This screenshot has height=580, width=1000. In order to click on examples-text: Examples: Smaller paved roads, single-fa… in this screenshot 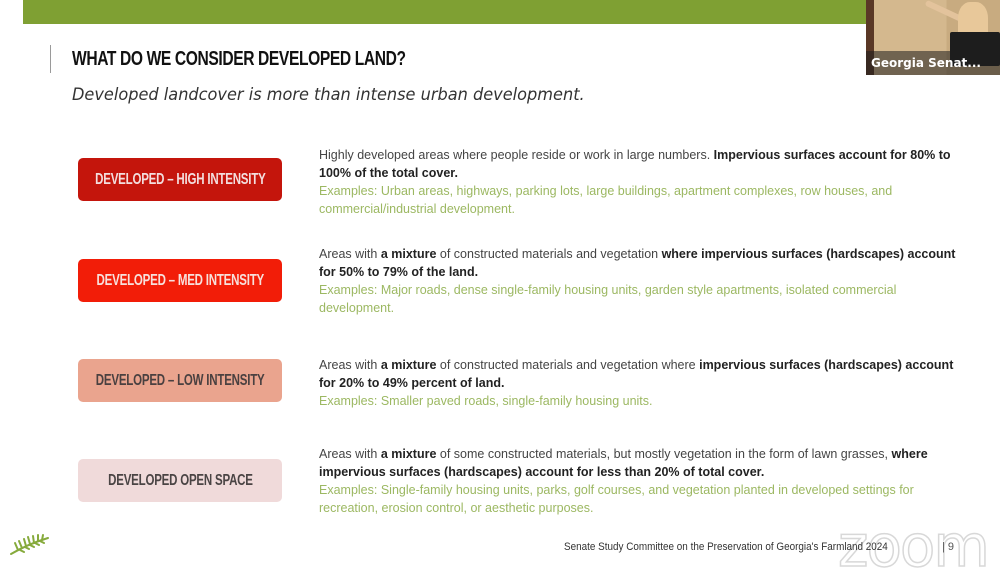, I will do `click(486, 401)`.